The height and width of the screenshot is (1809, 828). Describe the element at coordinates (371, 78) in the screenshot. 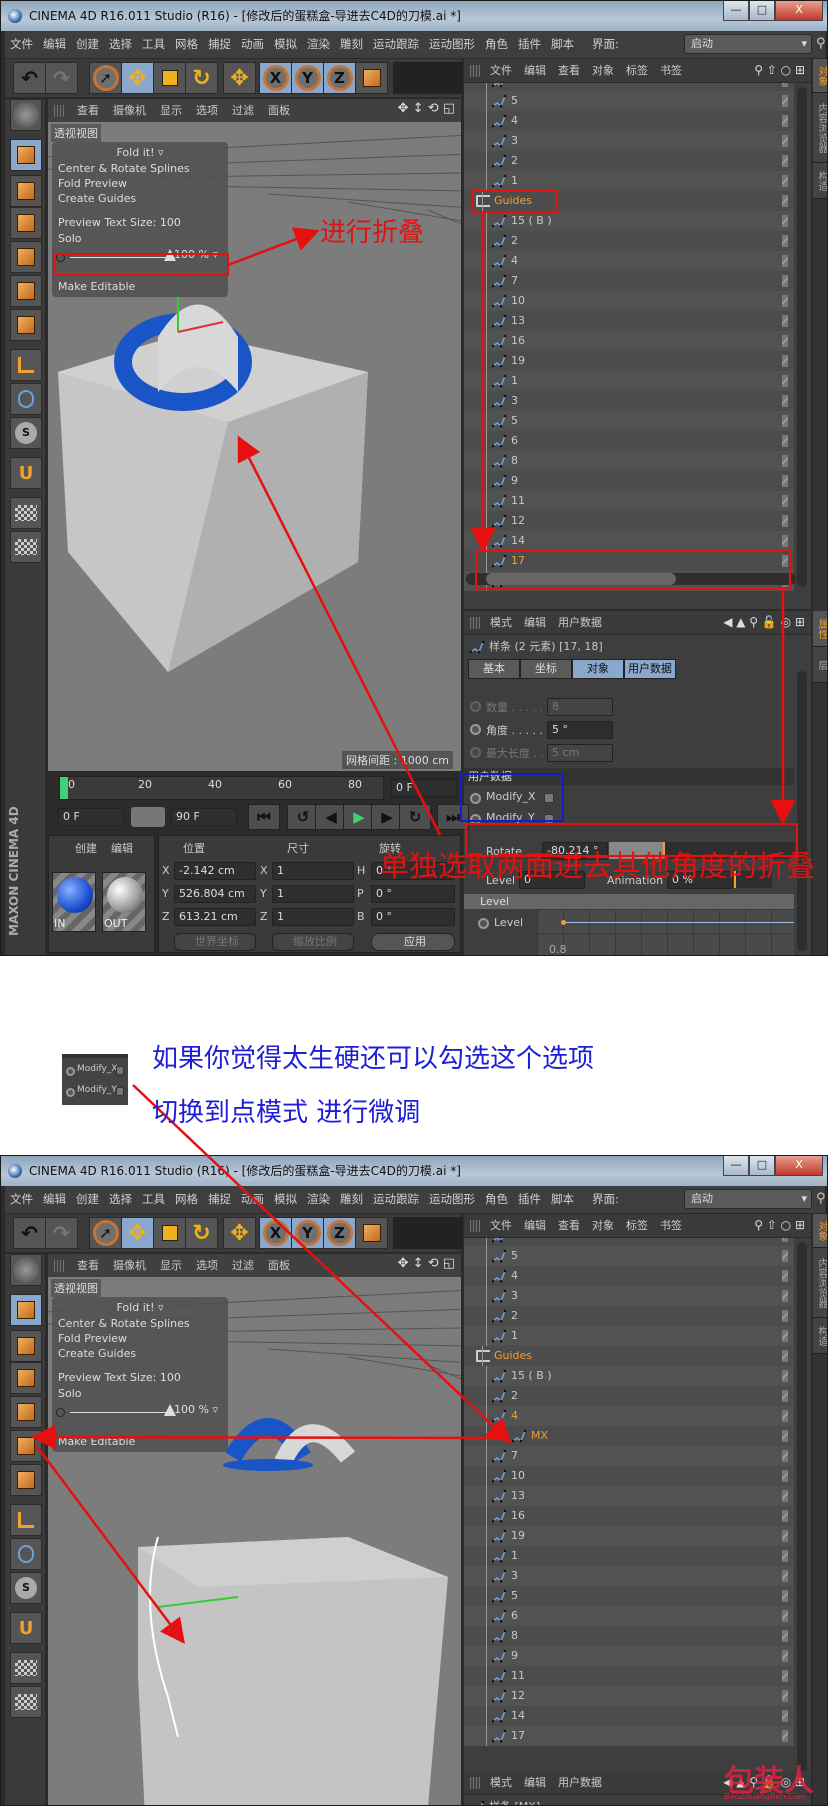

I see `coordinate-system-button` at that location.